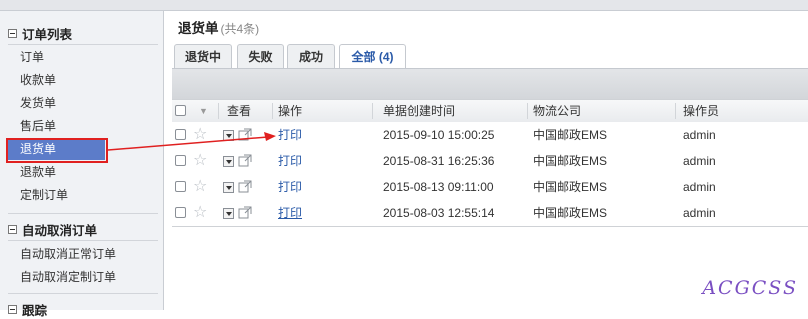 The height and width of the screenshot is (319, 808). Describe the element at coordinates (419, 111) in the screenshot. I see `col-header-created: 单据创建时间` at that location.